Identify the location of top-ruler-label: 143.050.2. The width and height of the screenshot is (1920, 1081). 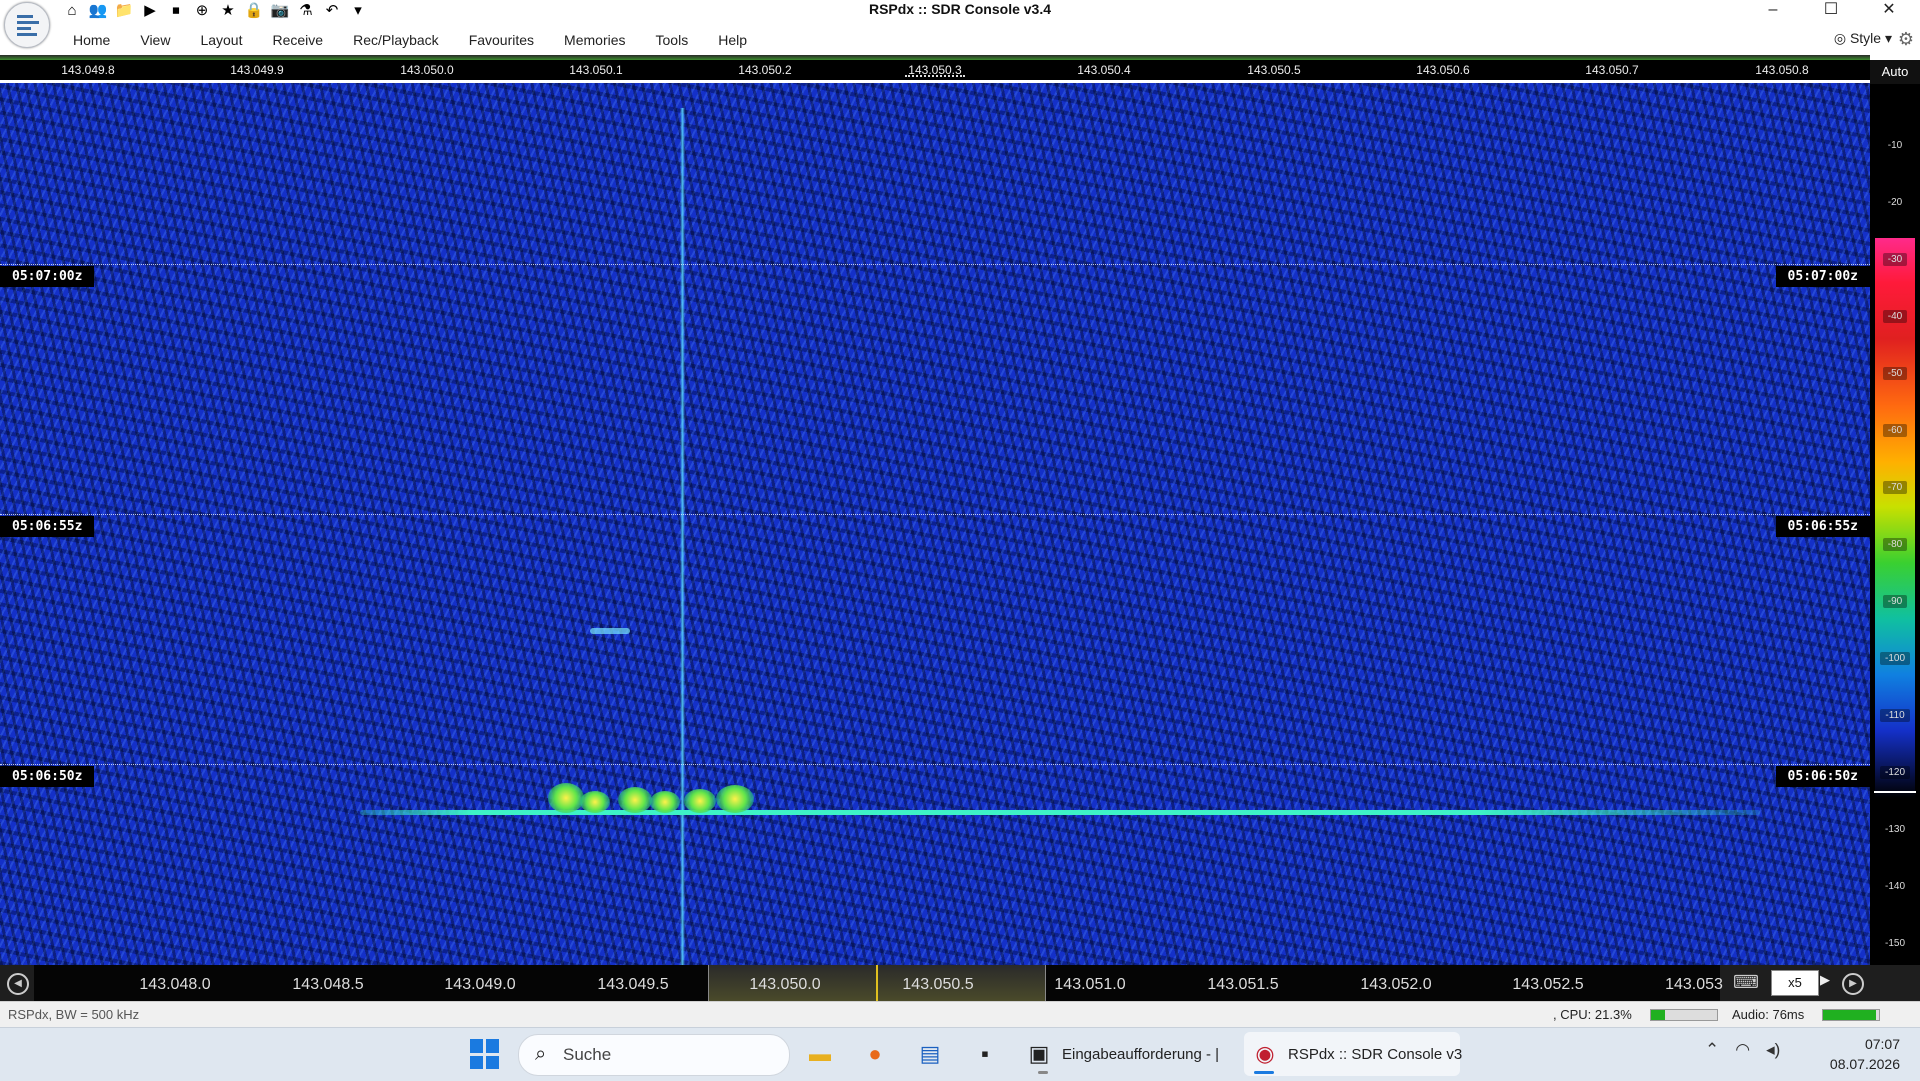
(765, 70).